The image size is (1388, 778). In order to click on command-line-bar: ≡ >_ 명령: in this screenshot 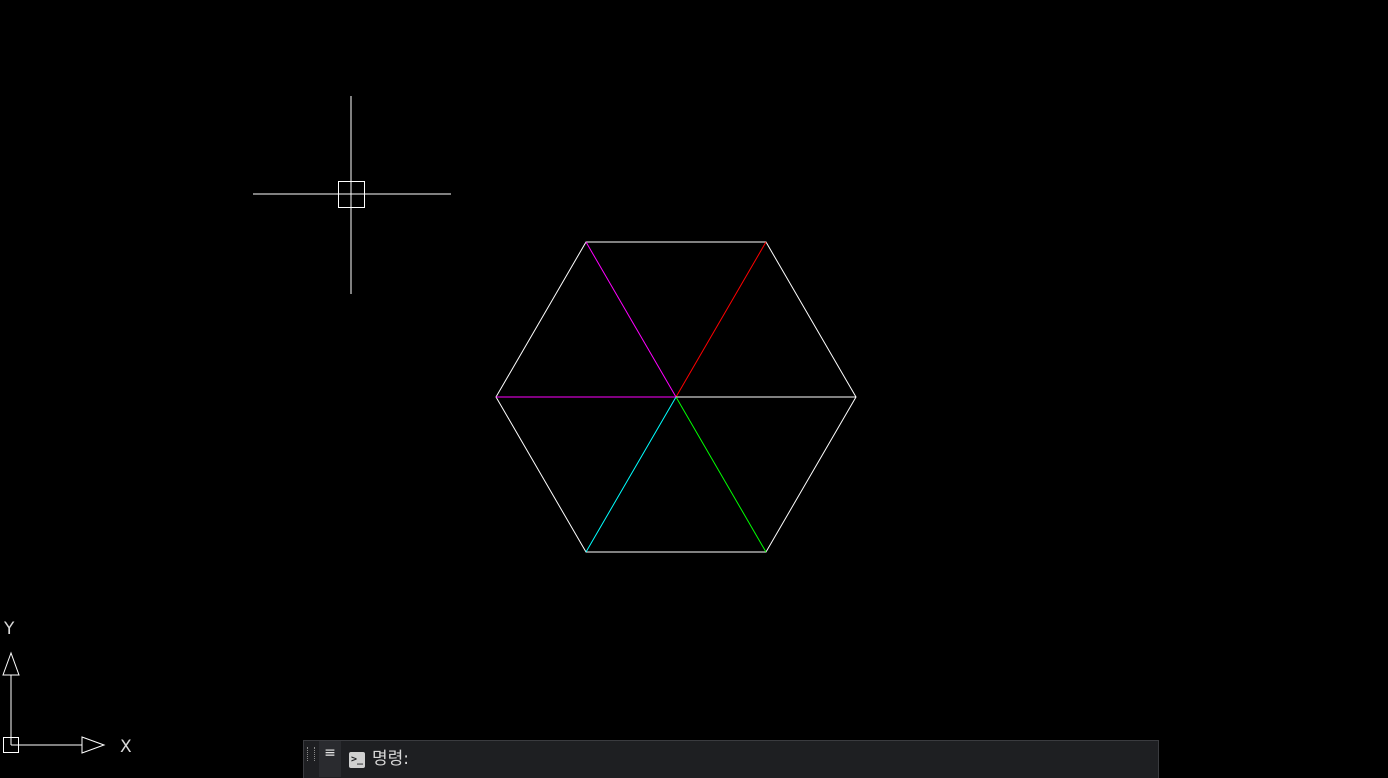, I will do `click(731, 759)`.